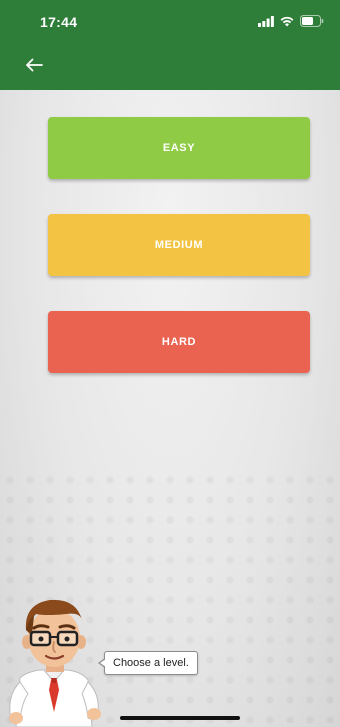 Image resolution: width=340 pixels, height=727 pixels. Describe the element at coordinates (59, 22) in the screenshot. I see `status-time: 17:44` at that location.